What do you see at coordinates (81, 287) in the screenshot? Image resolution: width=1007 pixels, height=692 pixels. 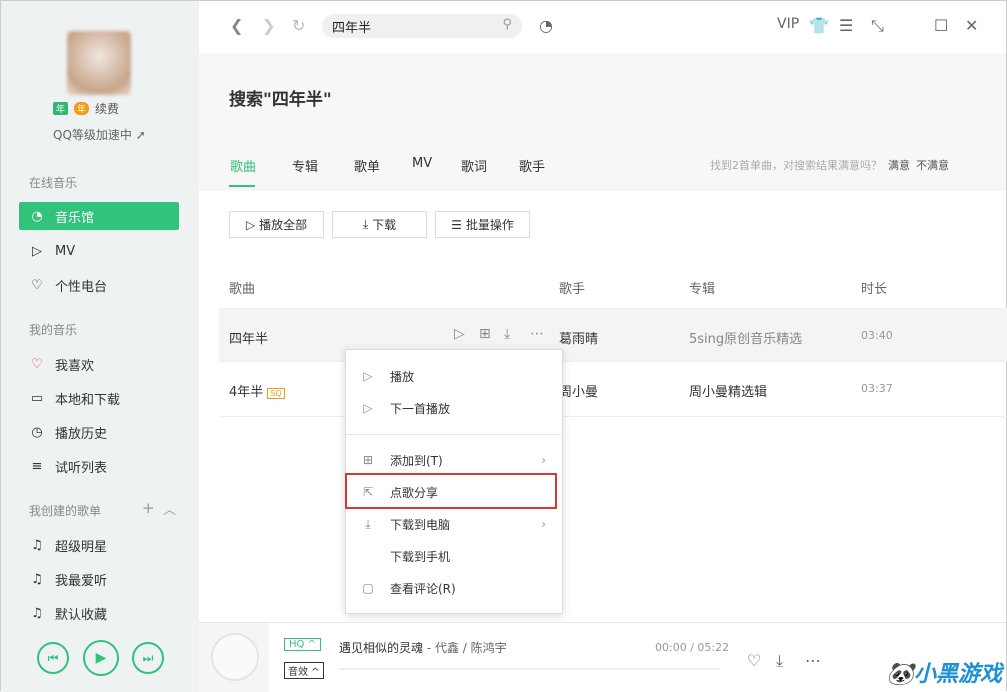 I see `sidebar-item-label: 个性电台` at bounding box center [81, 287].